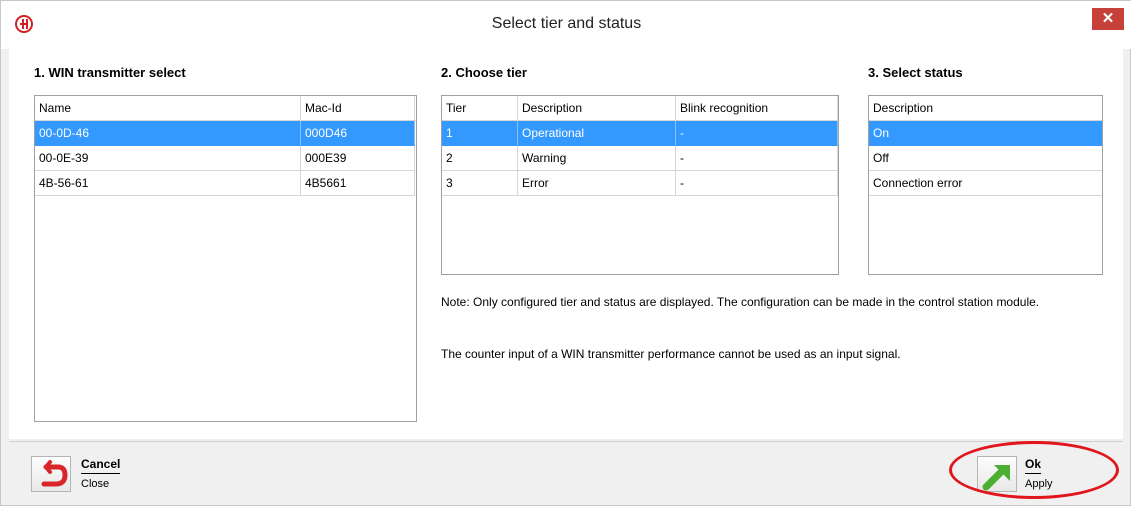  What do you see at coordinates (168, 108) in the screenshot?
I see `column-header-name: Name` at bounding box center [168, 108].